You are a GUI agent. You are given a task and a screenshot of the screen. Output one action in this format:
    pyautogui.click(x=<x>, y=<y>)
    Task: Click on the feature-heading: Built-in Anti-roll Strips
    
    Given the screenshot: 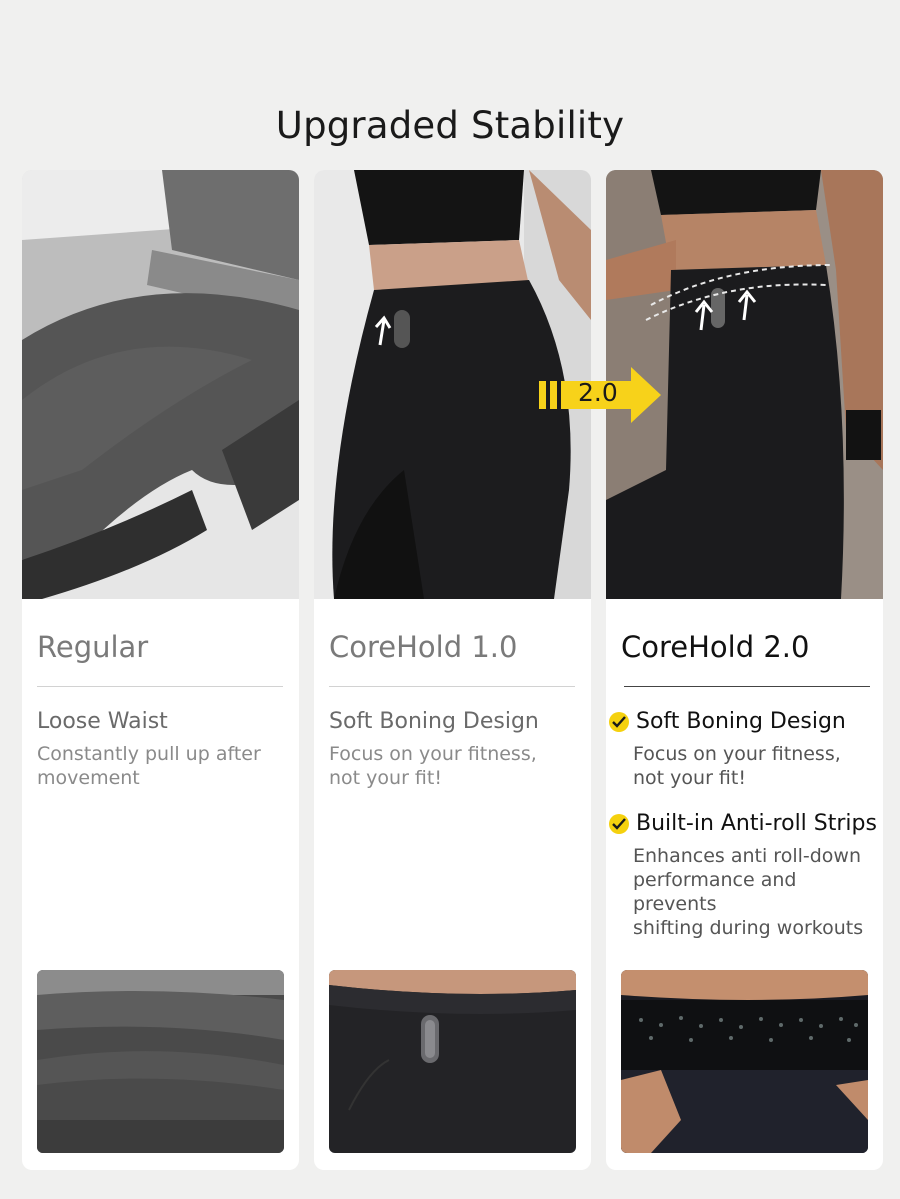 What is the action you would take?
    pyautogui.click(x=756, y=823)
    